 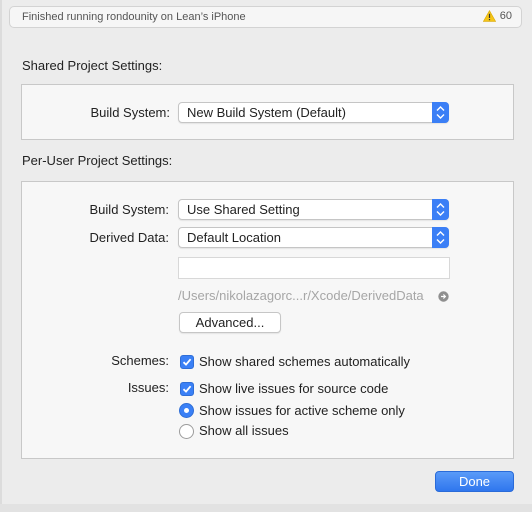 What do you see at coordinates (474, 481) in the screenshot?
I see `done-button: Done` at bounding box center [474, 481].